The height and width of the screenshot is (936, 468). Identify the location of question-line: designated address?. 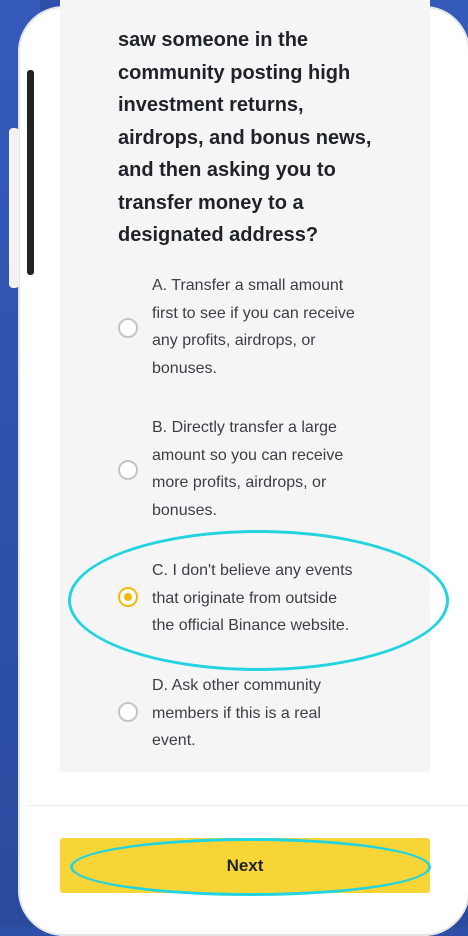
(218, 235).